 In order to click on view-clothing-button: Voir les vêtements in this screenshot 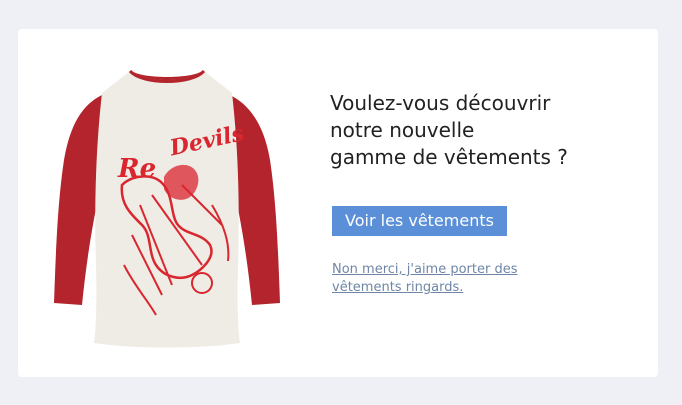, I will do `click(419, 221)`.